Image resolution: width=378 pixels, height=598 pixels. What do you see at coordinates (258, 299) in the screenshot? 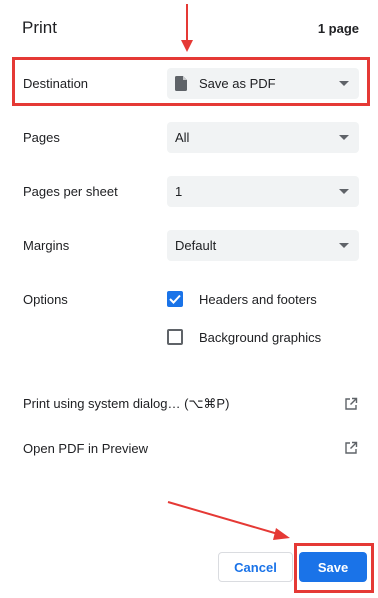
I see `headers-footers-label: Headers and footers` at bounding box center [258, 299].